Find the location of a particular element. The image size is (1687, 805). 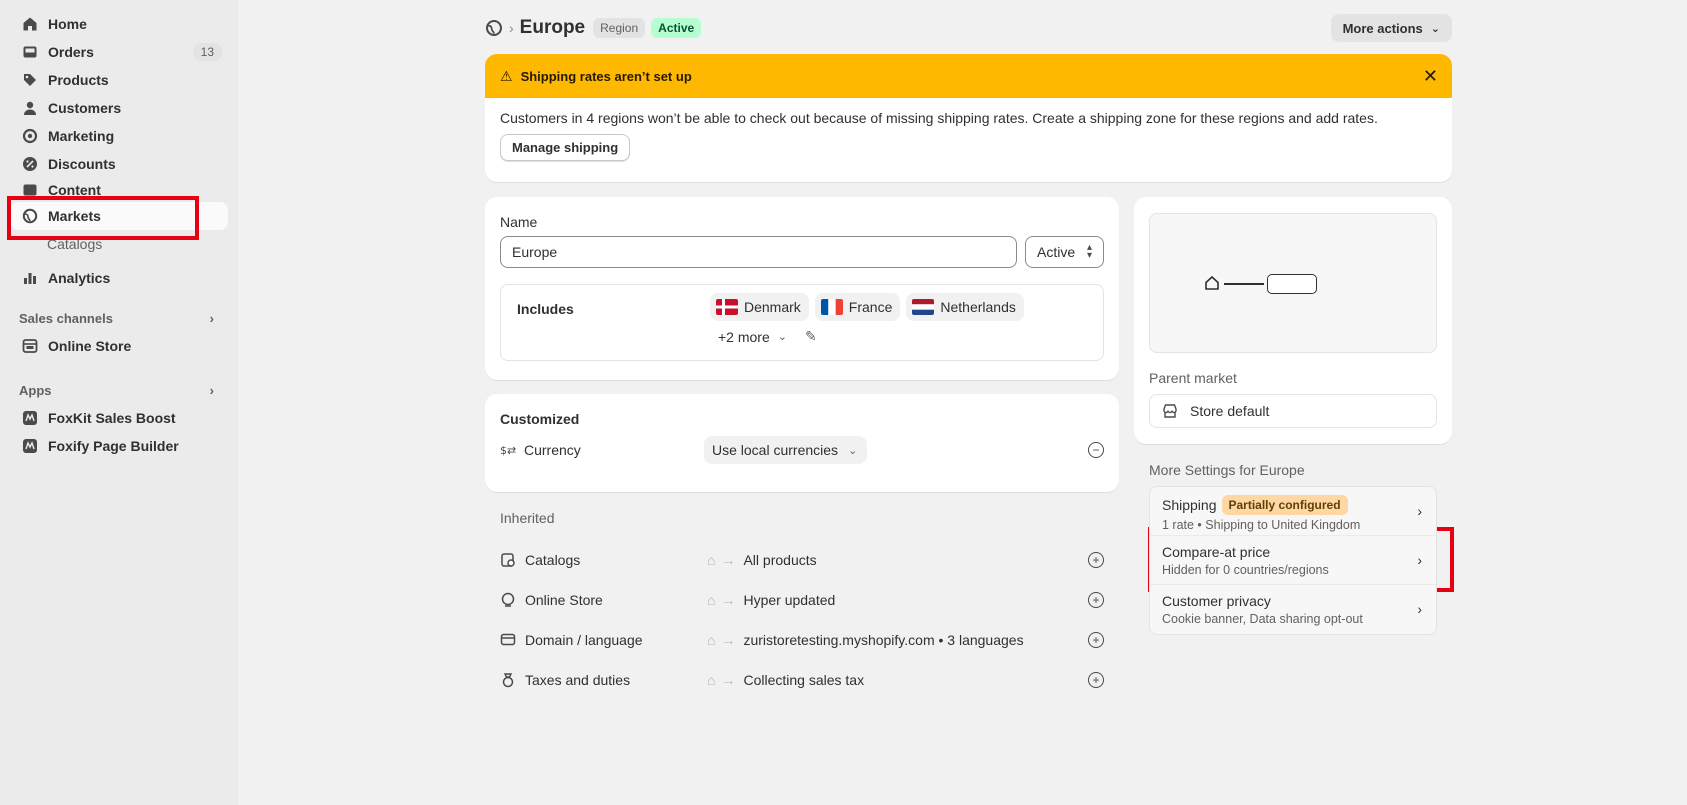

inherited-title: Inherited is located at coordinates (527, 518).